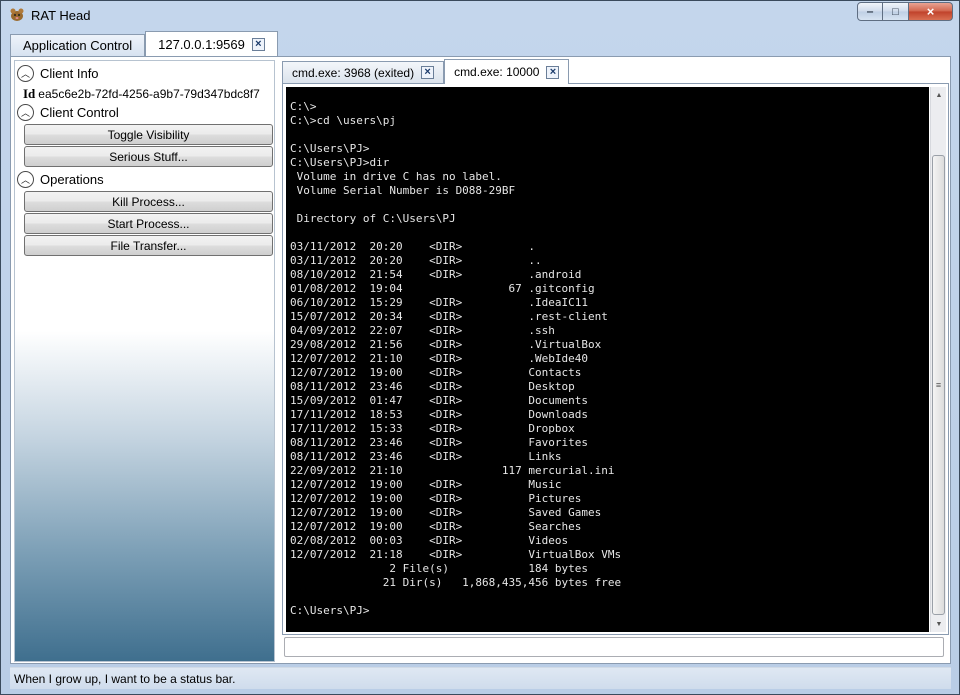  I want to click on terminal-scrollbar: ▲ ≡ ▼, so click(938, 359).